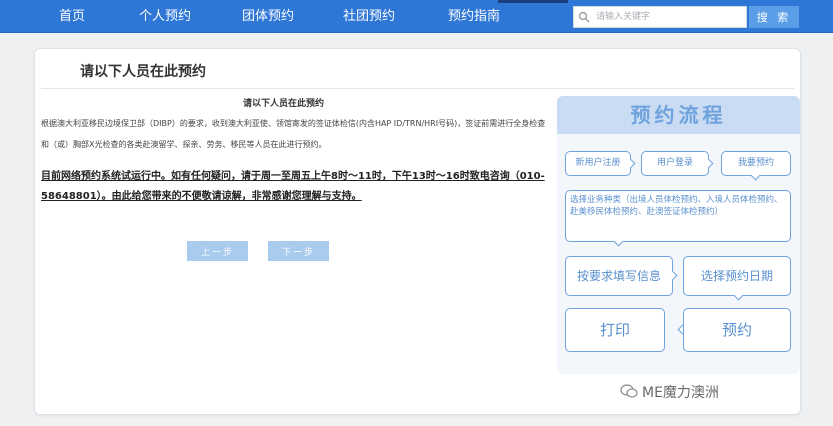 This screenshot has height=426, width=833. I want to click on prev-button: 上一步, so click(217, 251).